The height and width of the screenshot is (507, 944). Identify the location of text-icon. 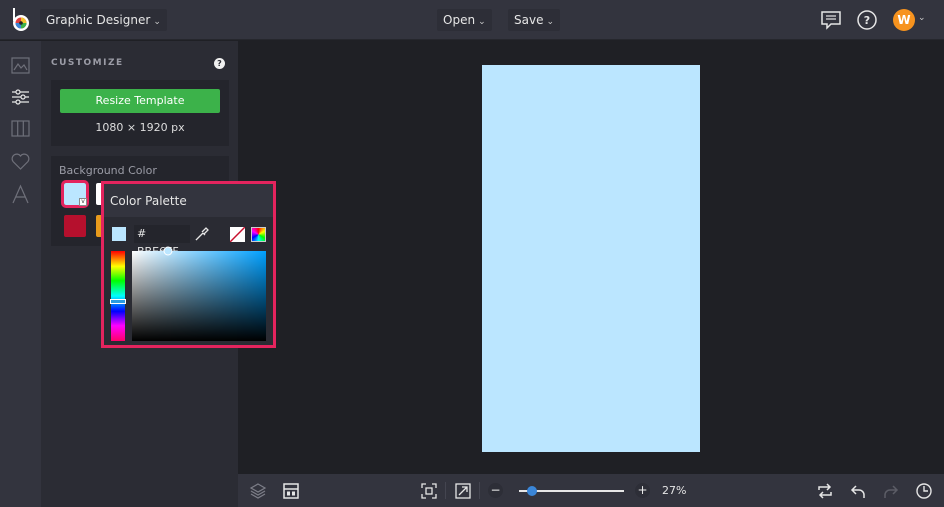
(20, 194).